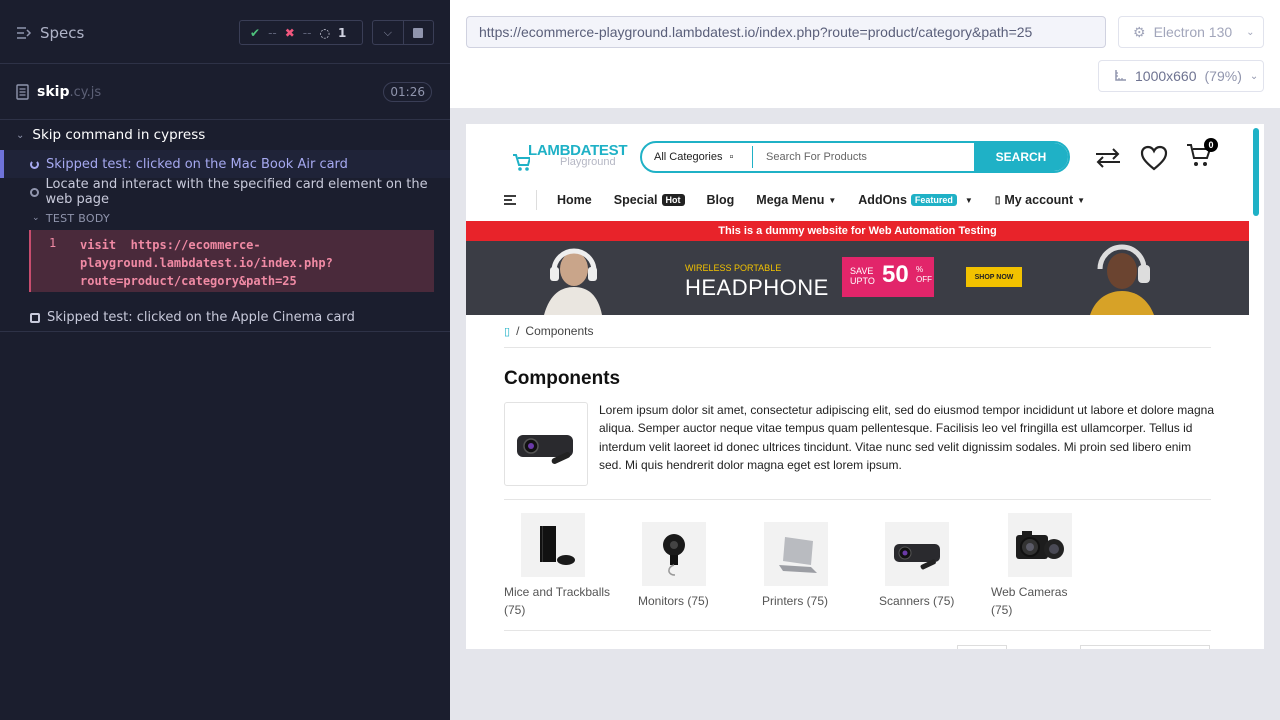 This screenshot has width=1280, height=720. I want to click on spec-file-row: skip.cy.js 01:26, so click(225, 92).